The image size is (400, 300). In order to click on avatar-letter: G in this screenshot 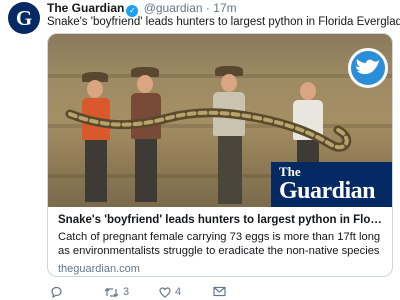, I will do `click(24, 17)`.